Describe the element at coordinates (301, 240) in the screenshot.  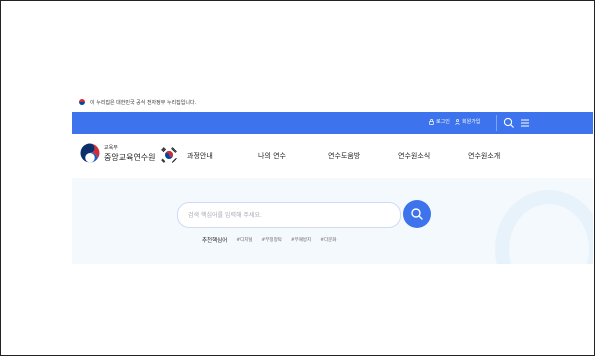
I see `keyword-tag: #부패방지` at that location.